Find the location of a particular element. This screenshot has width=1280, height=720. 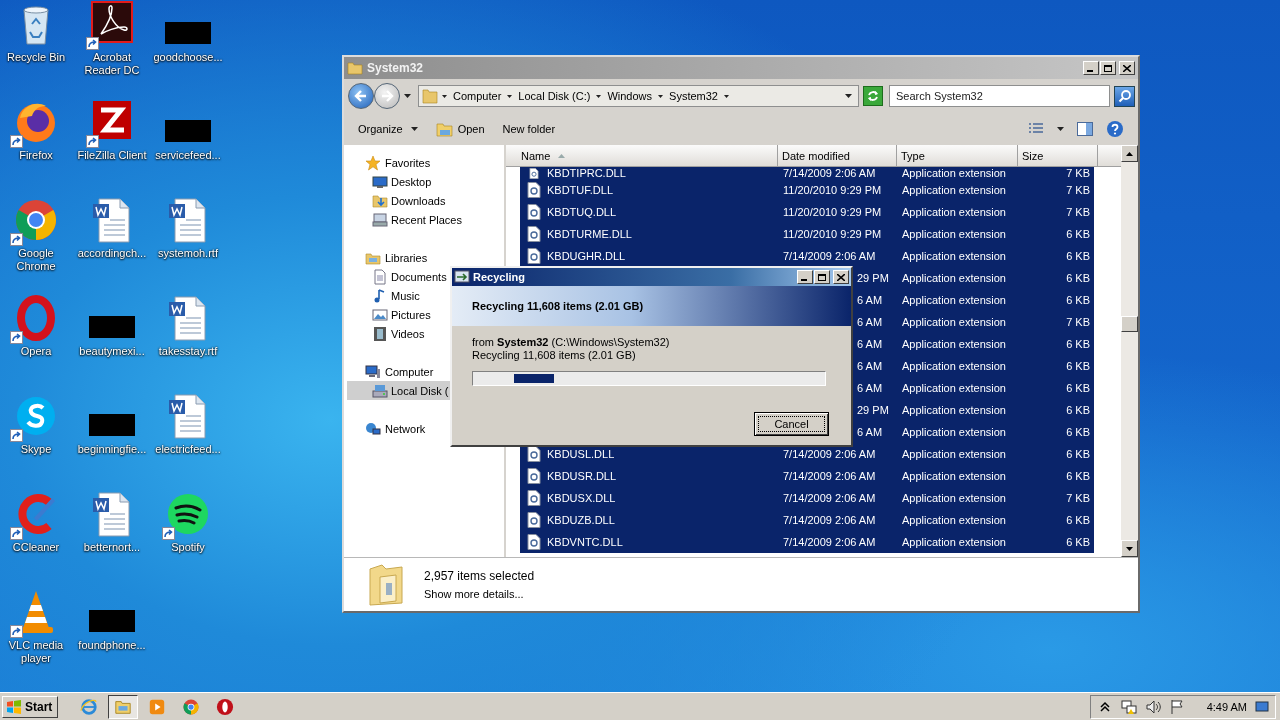

nav-item-label: Local Disk ( is located at coordinates (420, 390).